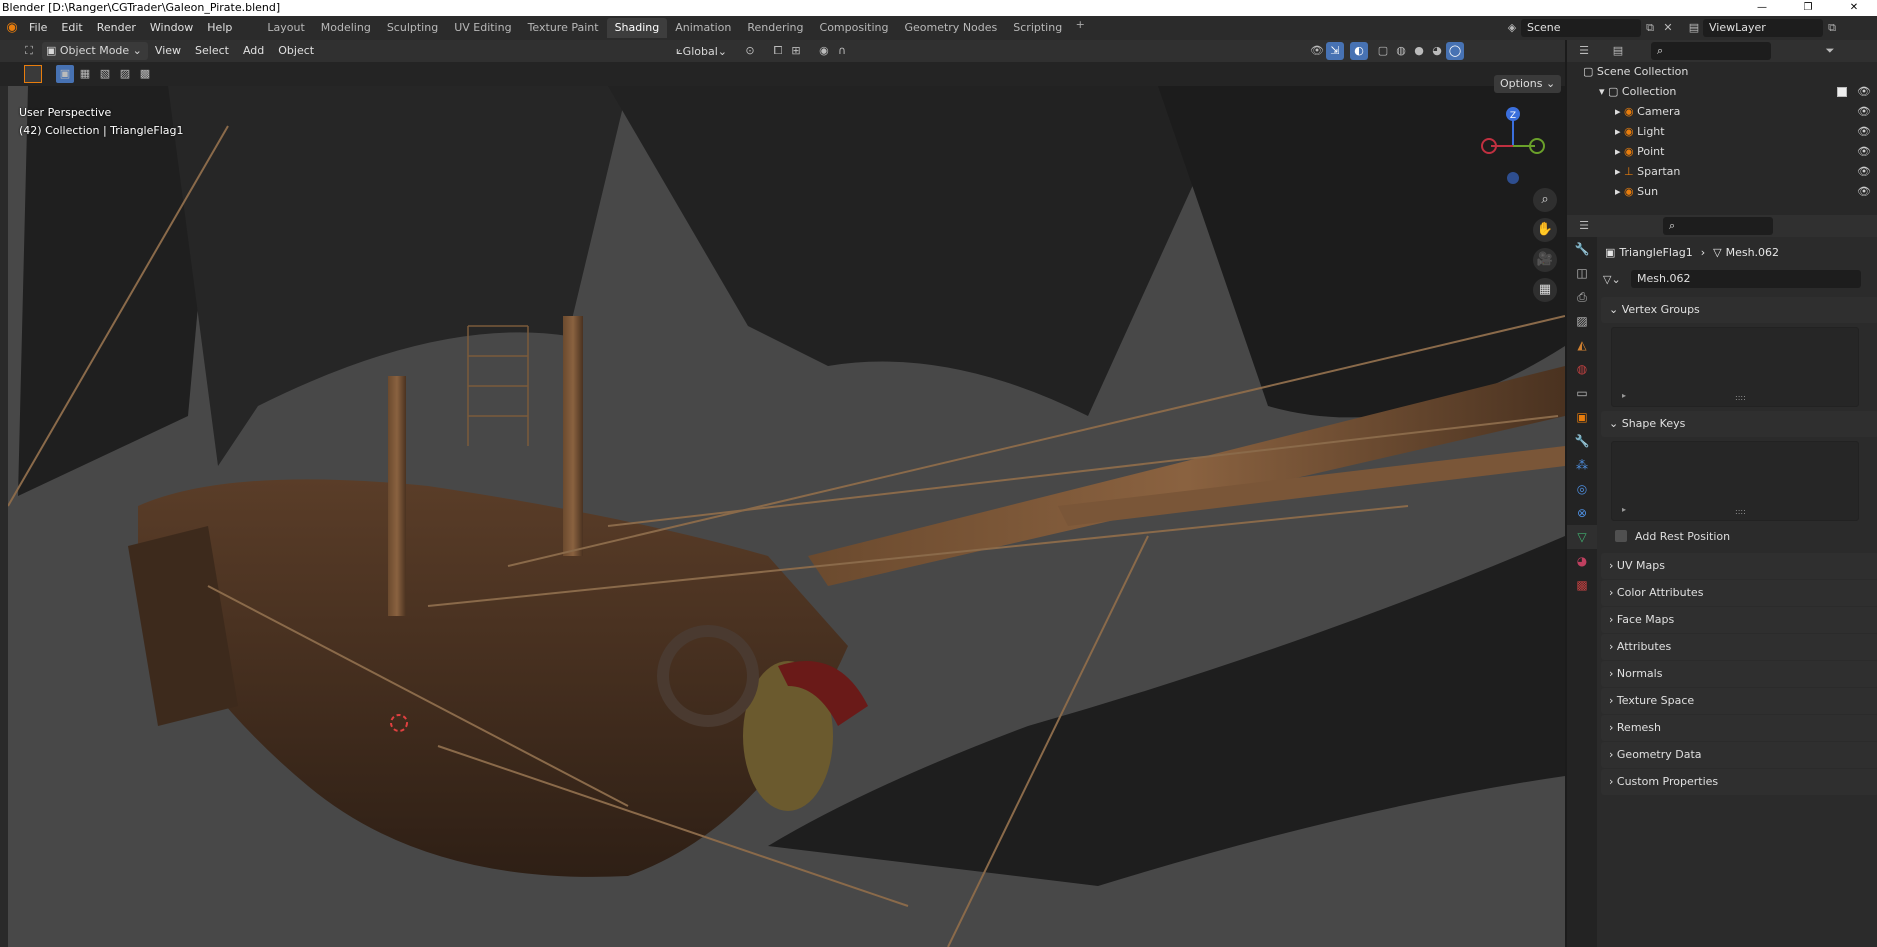 The image size is (1877, 947). I want to click on expand-arrow-icon: ▾, so click(1603, 91).